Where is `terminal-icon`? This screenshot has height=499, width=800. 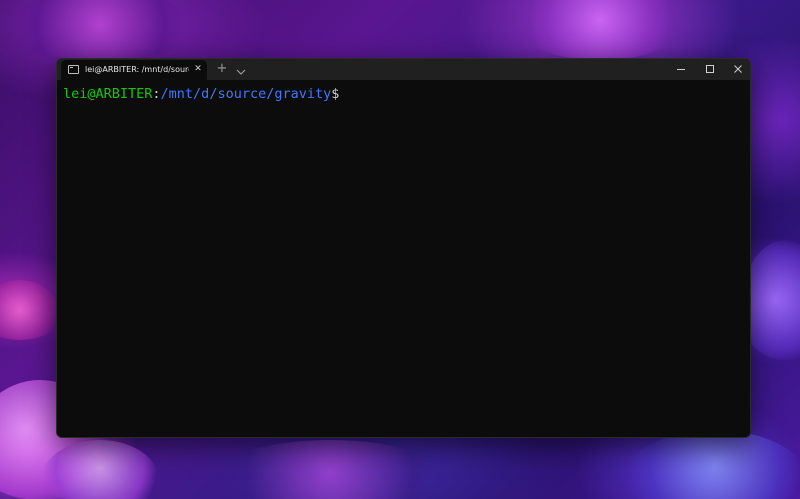 terminal-icon is located at coordinates (73, 69).